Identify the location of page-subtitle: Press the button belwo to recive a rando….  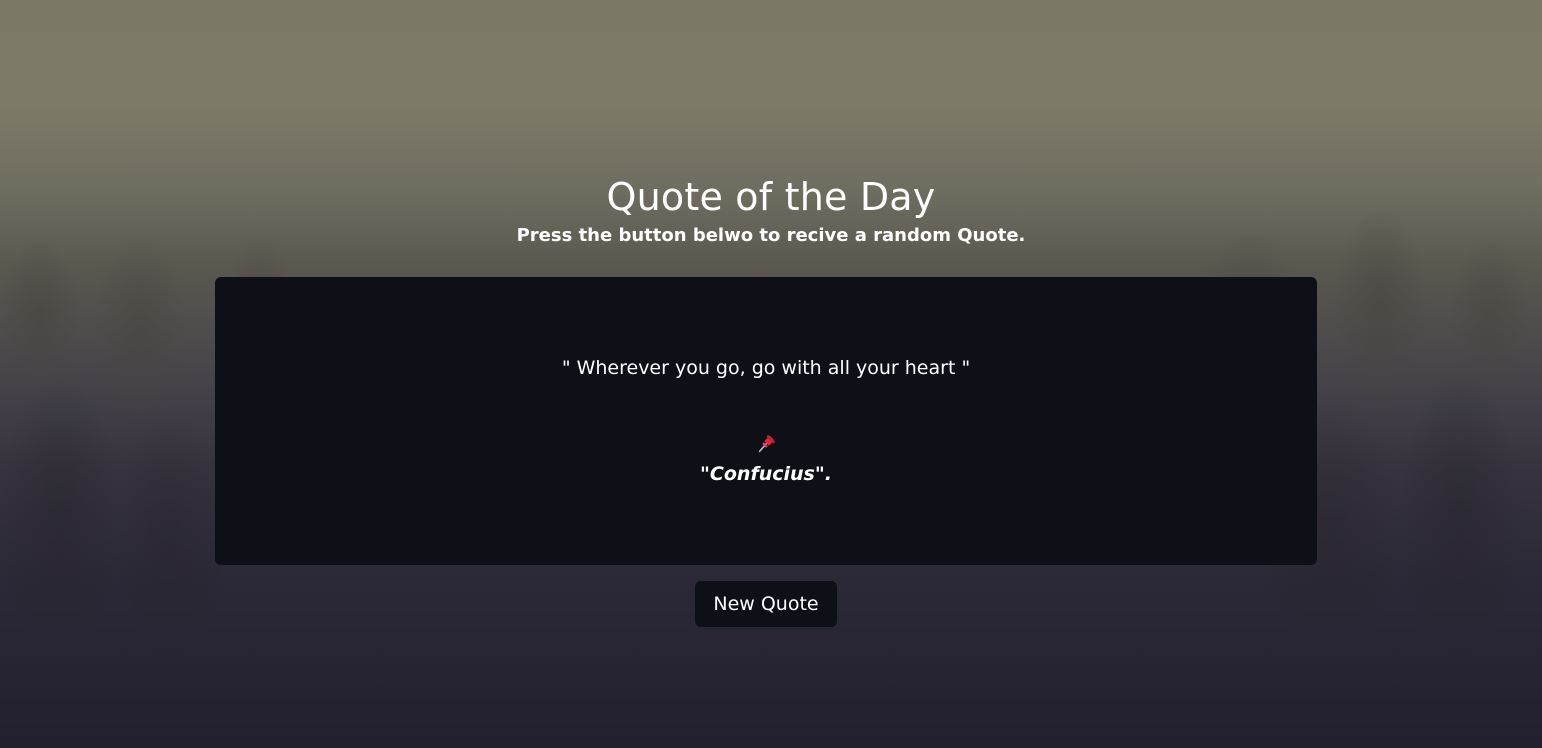
(771, 235).